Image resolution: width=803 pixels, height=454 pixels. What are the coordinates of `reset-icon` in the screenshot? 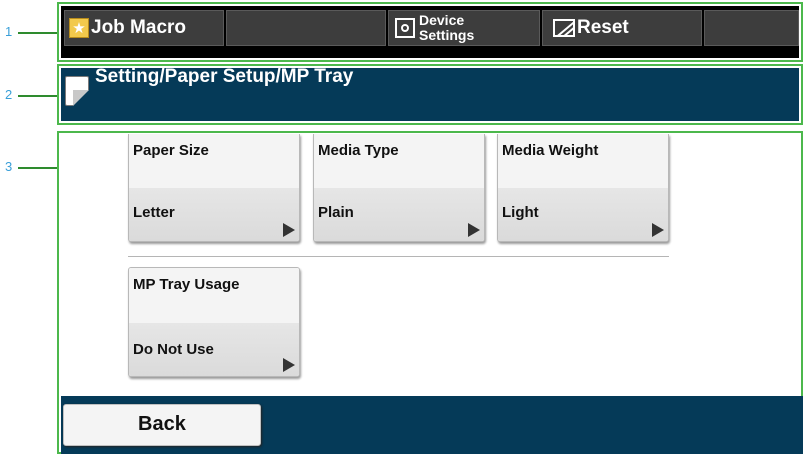 It's located at (564, 28).